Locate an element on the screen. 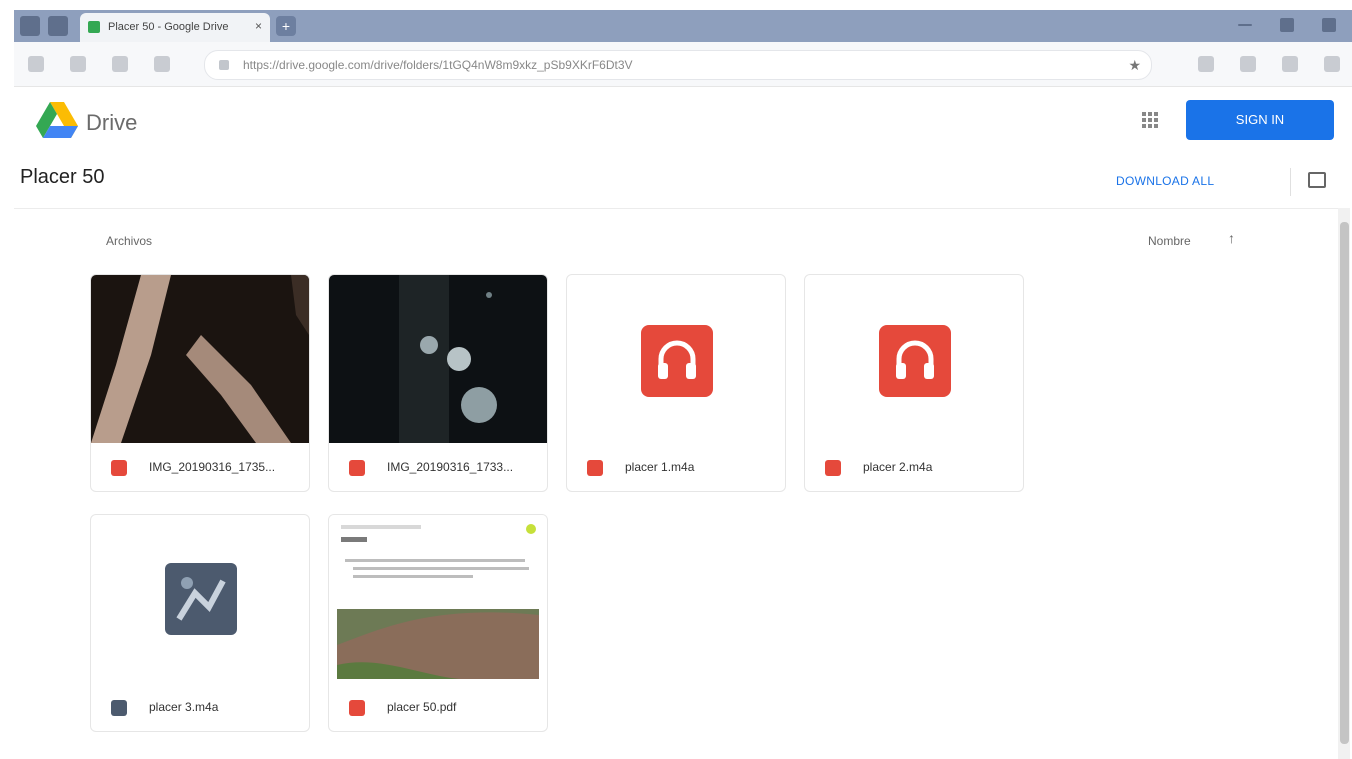 This screenshot has width=1352, height=759. home-icon is located at coordinates (162, 64).